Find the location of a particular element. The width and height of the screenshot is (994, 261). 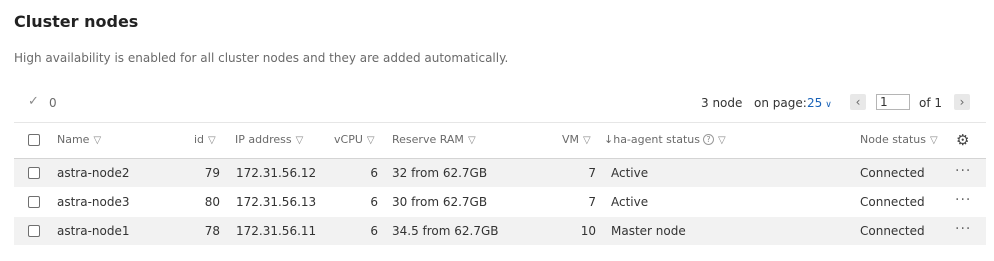

column-vcpu: vCPU ▽ is located at coordinates (354, 139).